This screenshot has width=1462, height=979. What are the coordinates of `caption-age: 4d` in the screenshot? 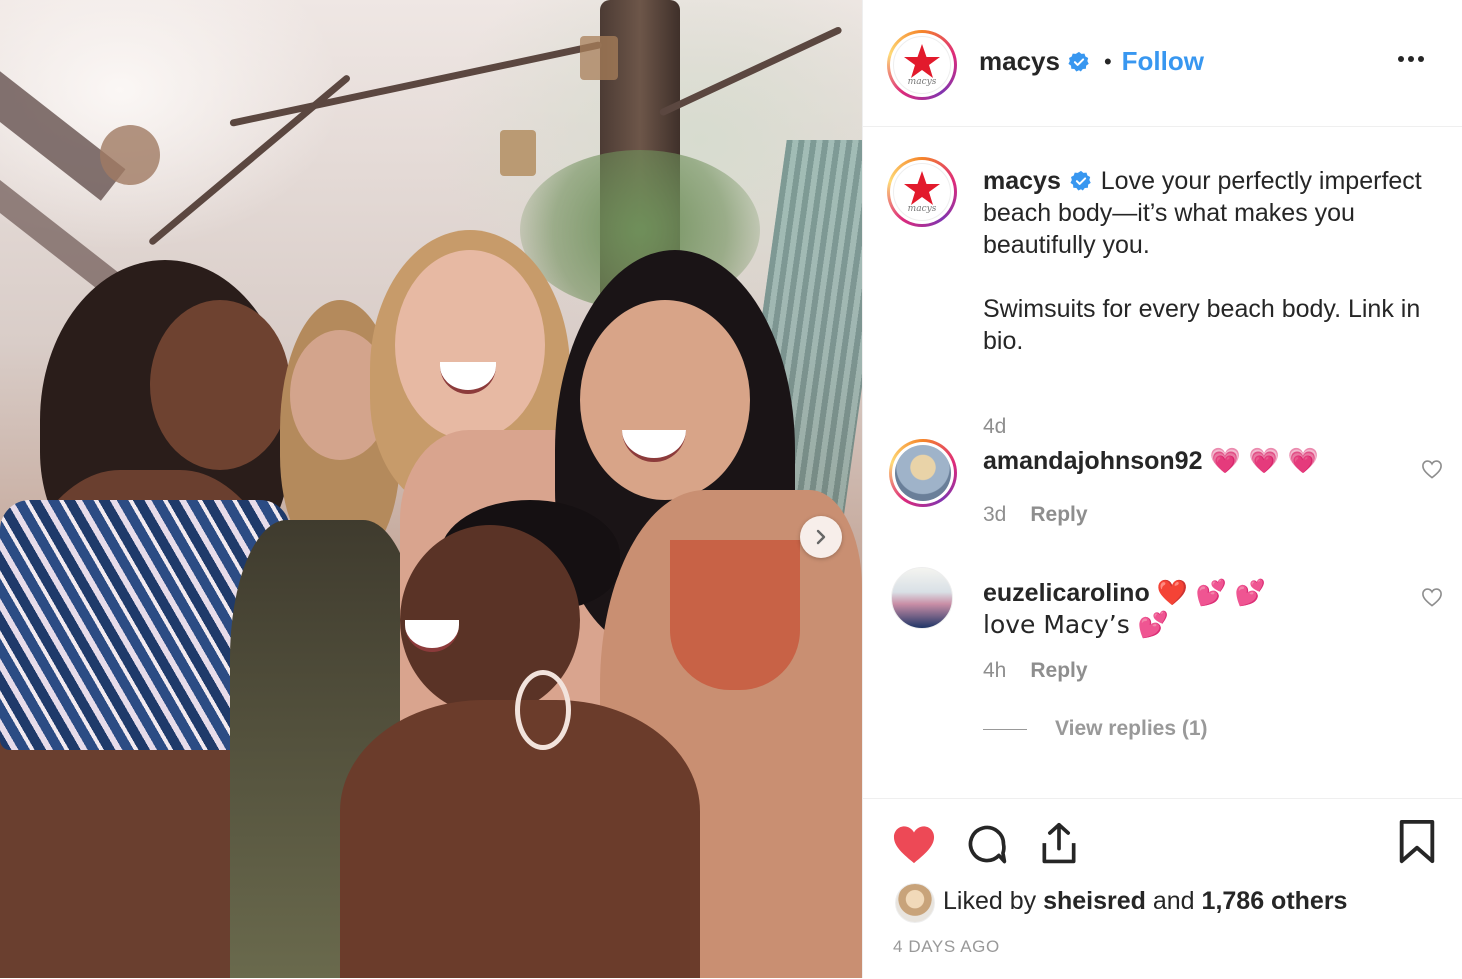 It's located at (994, 427).